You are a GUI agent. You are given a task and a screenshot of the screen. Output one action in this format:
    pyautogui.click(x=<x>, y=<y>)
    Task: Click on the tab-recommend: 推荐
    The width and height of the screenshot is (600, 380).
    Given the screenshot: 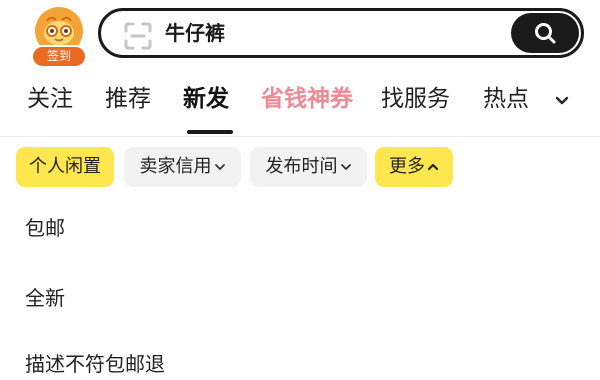 What is the action you would take?
    pyautogui.click(x=128, y=99)
    